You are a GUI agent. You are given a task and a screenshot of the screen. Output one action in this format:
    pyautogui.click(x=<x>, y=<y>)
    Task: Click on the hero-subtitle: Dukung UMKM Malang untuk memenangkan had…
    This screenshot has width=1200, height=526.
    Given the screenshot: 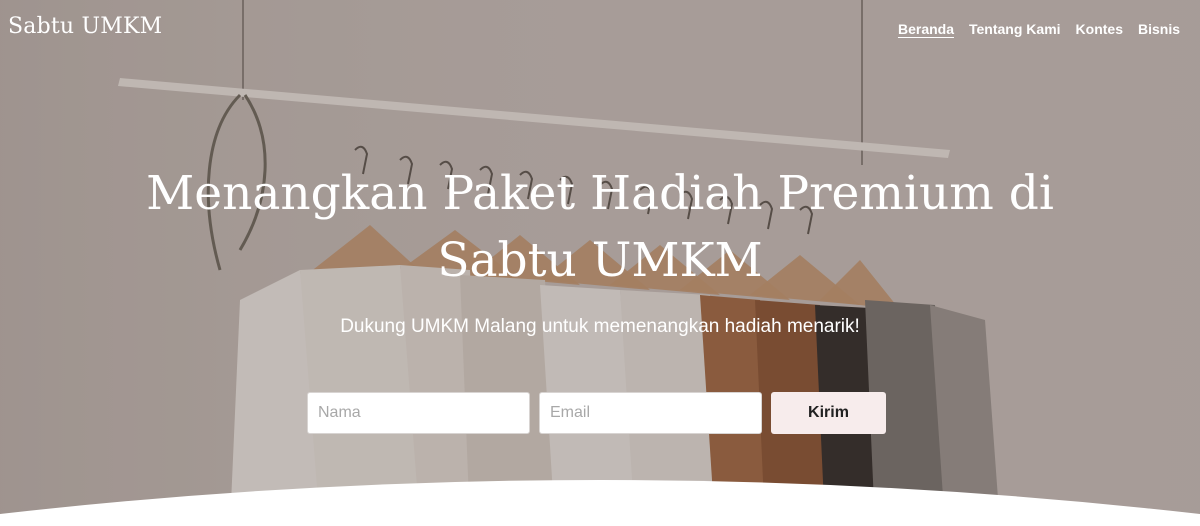 What is the action you would take?
    pyautogui.click(x=600, y=326)
    